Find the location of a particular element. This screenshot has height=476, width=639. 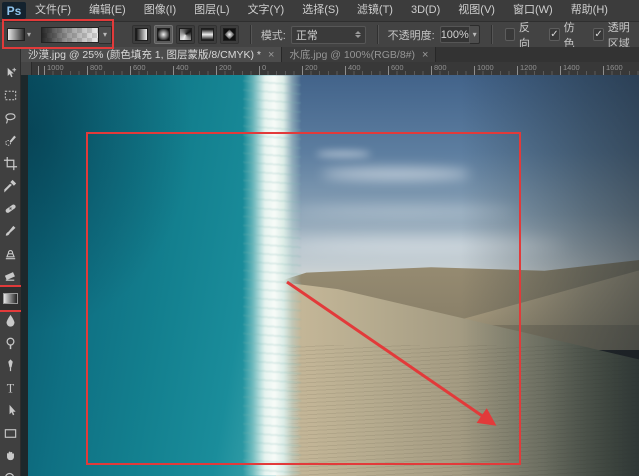

move-tool-button is located at coordinates (10, 73).